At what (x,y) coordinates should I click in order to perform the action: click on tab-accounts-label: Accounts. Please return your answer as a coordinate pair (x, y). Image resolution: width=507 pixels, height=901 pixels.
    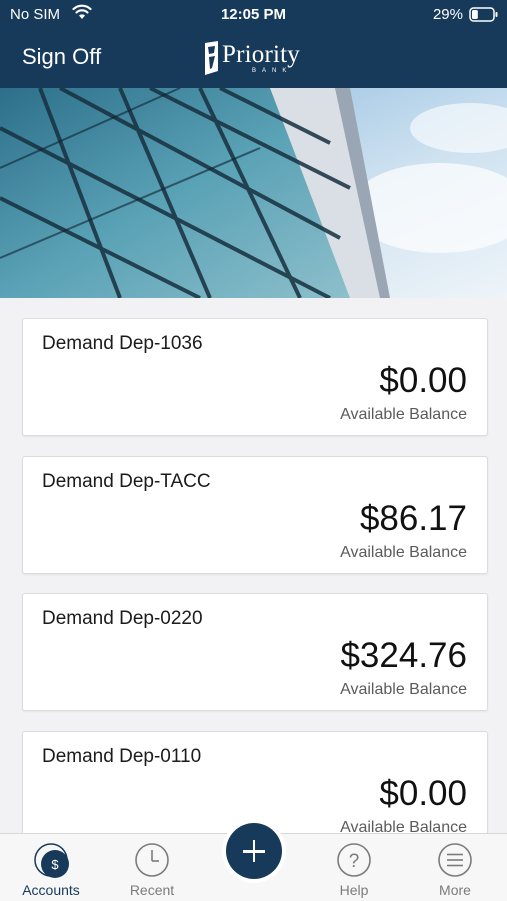
    Looking at the image, I should click on (51, 890).